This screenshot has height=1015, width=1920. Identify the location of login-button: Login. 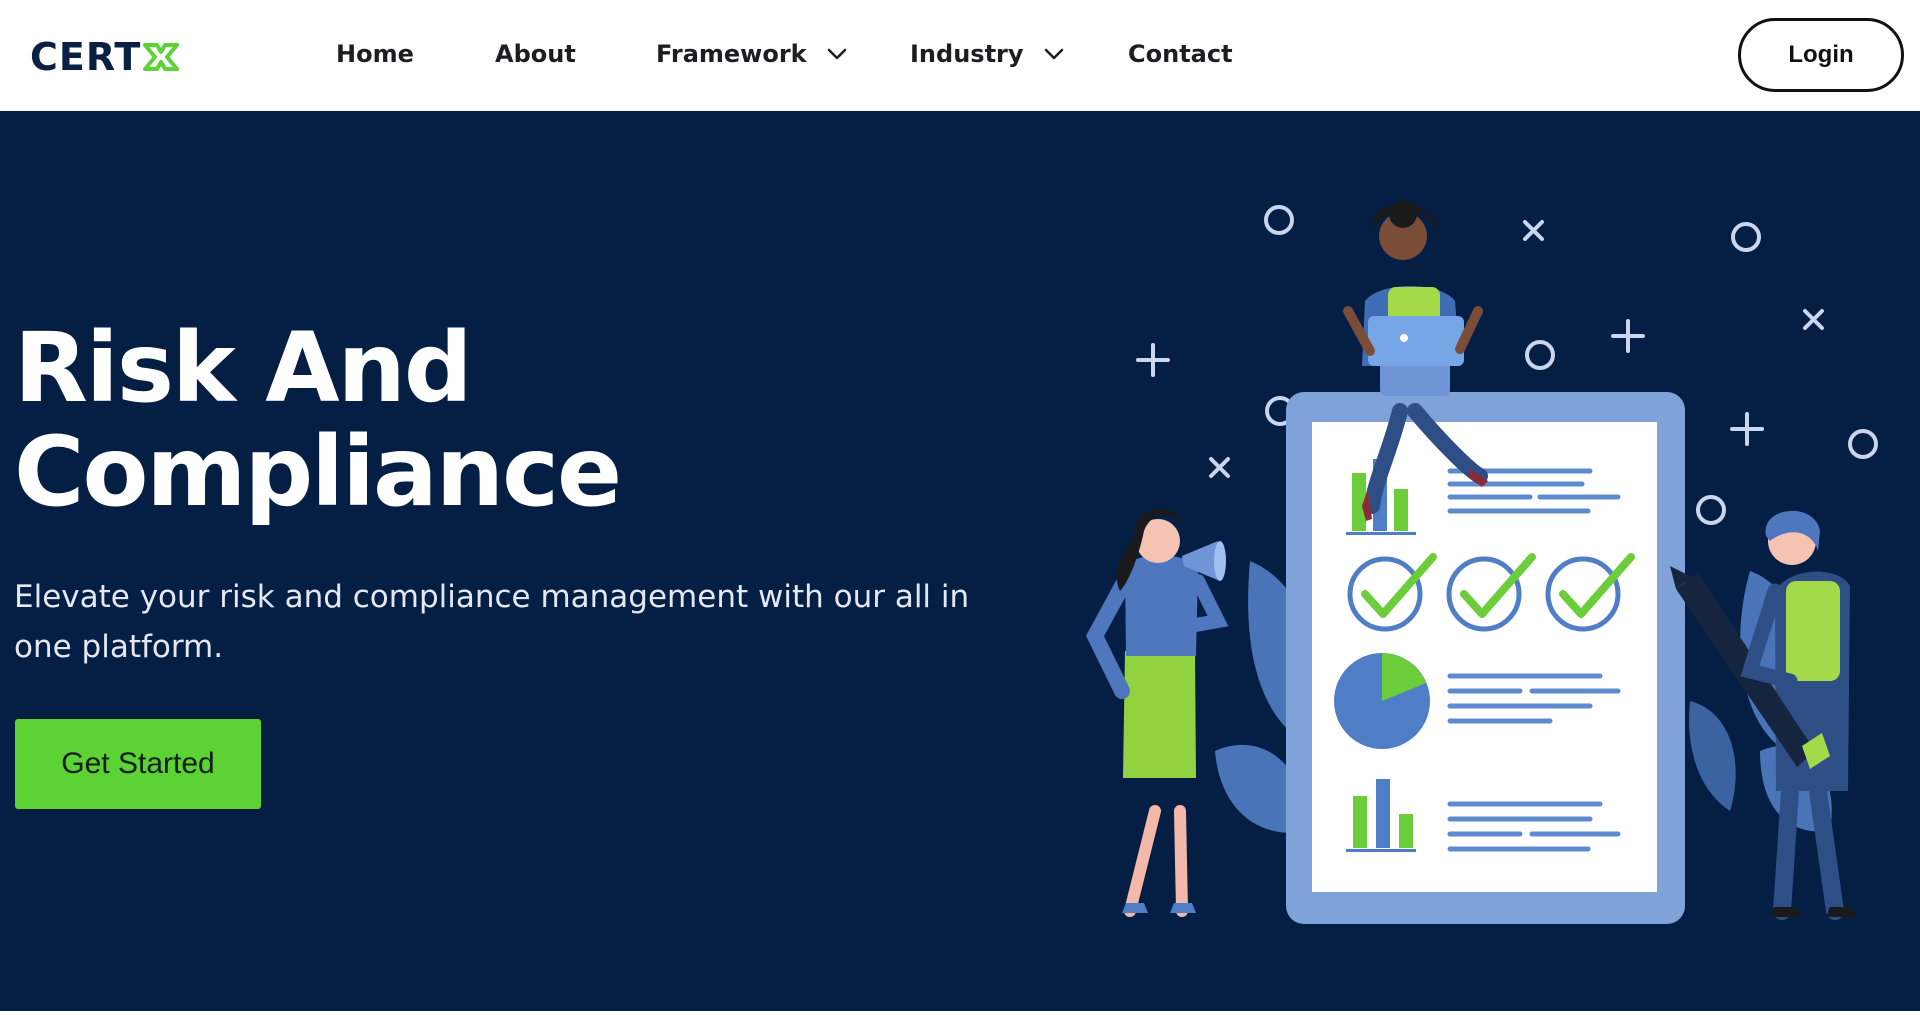
(1821, 55).